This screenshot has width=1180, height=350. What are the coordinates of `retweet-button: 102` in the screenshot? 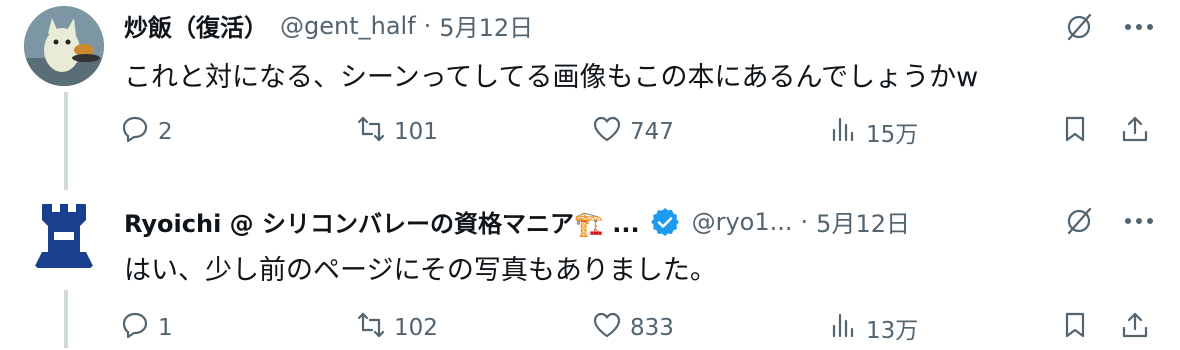 It's located at (397, 328).